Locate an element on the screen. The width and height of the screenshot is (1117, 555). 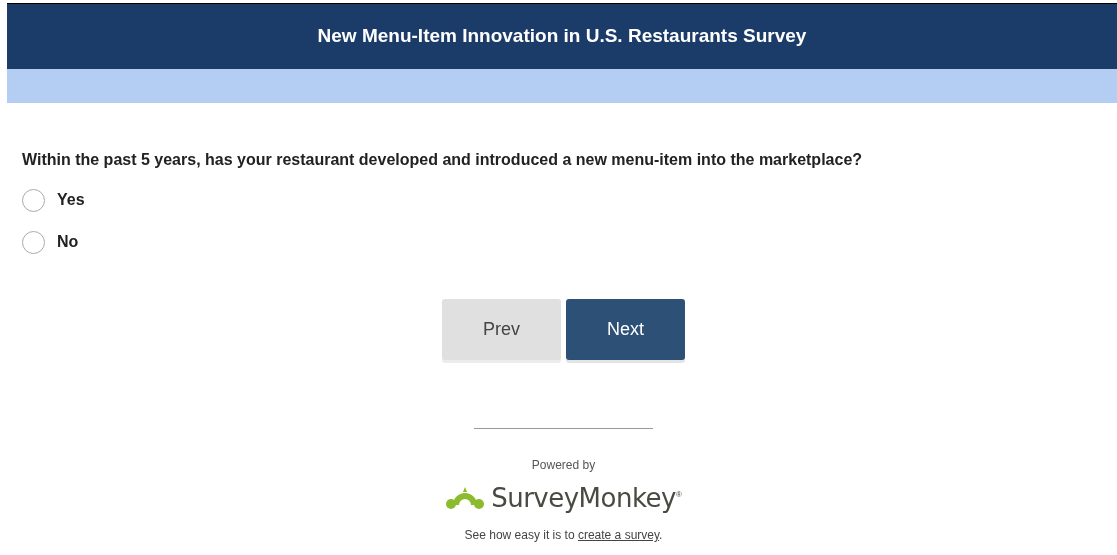
next-button: Next is located at coordinates (625, 329).